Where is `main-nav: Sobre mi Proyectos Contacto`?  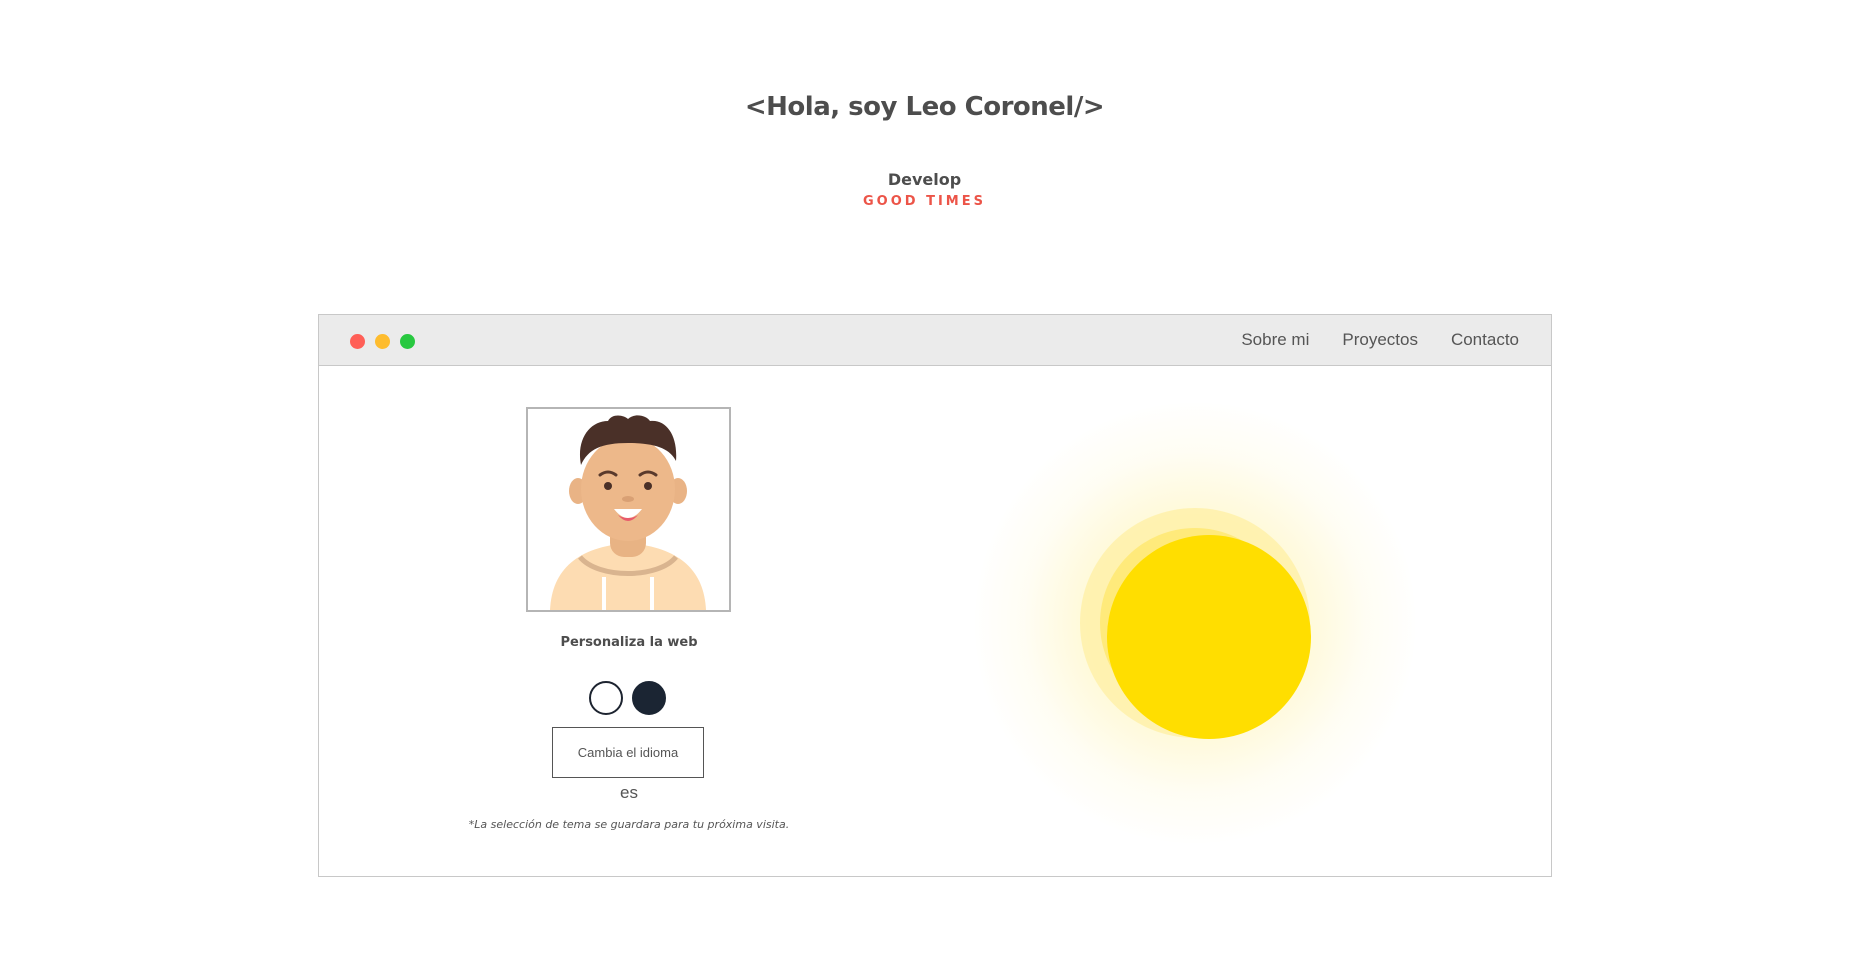 main-nav: Sobre mi Proyectos Contacto is located at coordinates (1380, 340).